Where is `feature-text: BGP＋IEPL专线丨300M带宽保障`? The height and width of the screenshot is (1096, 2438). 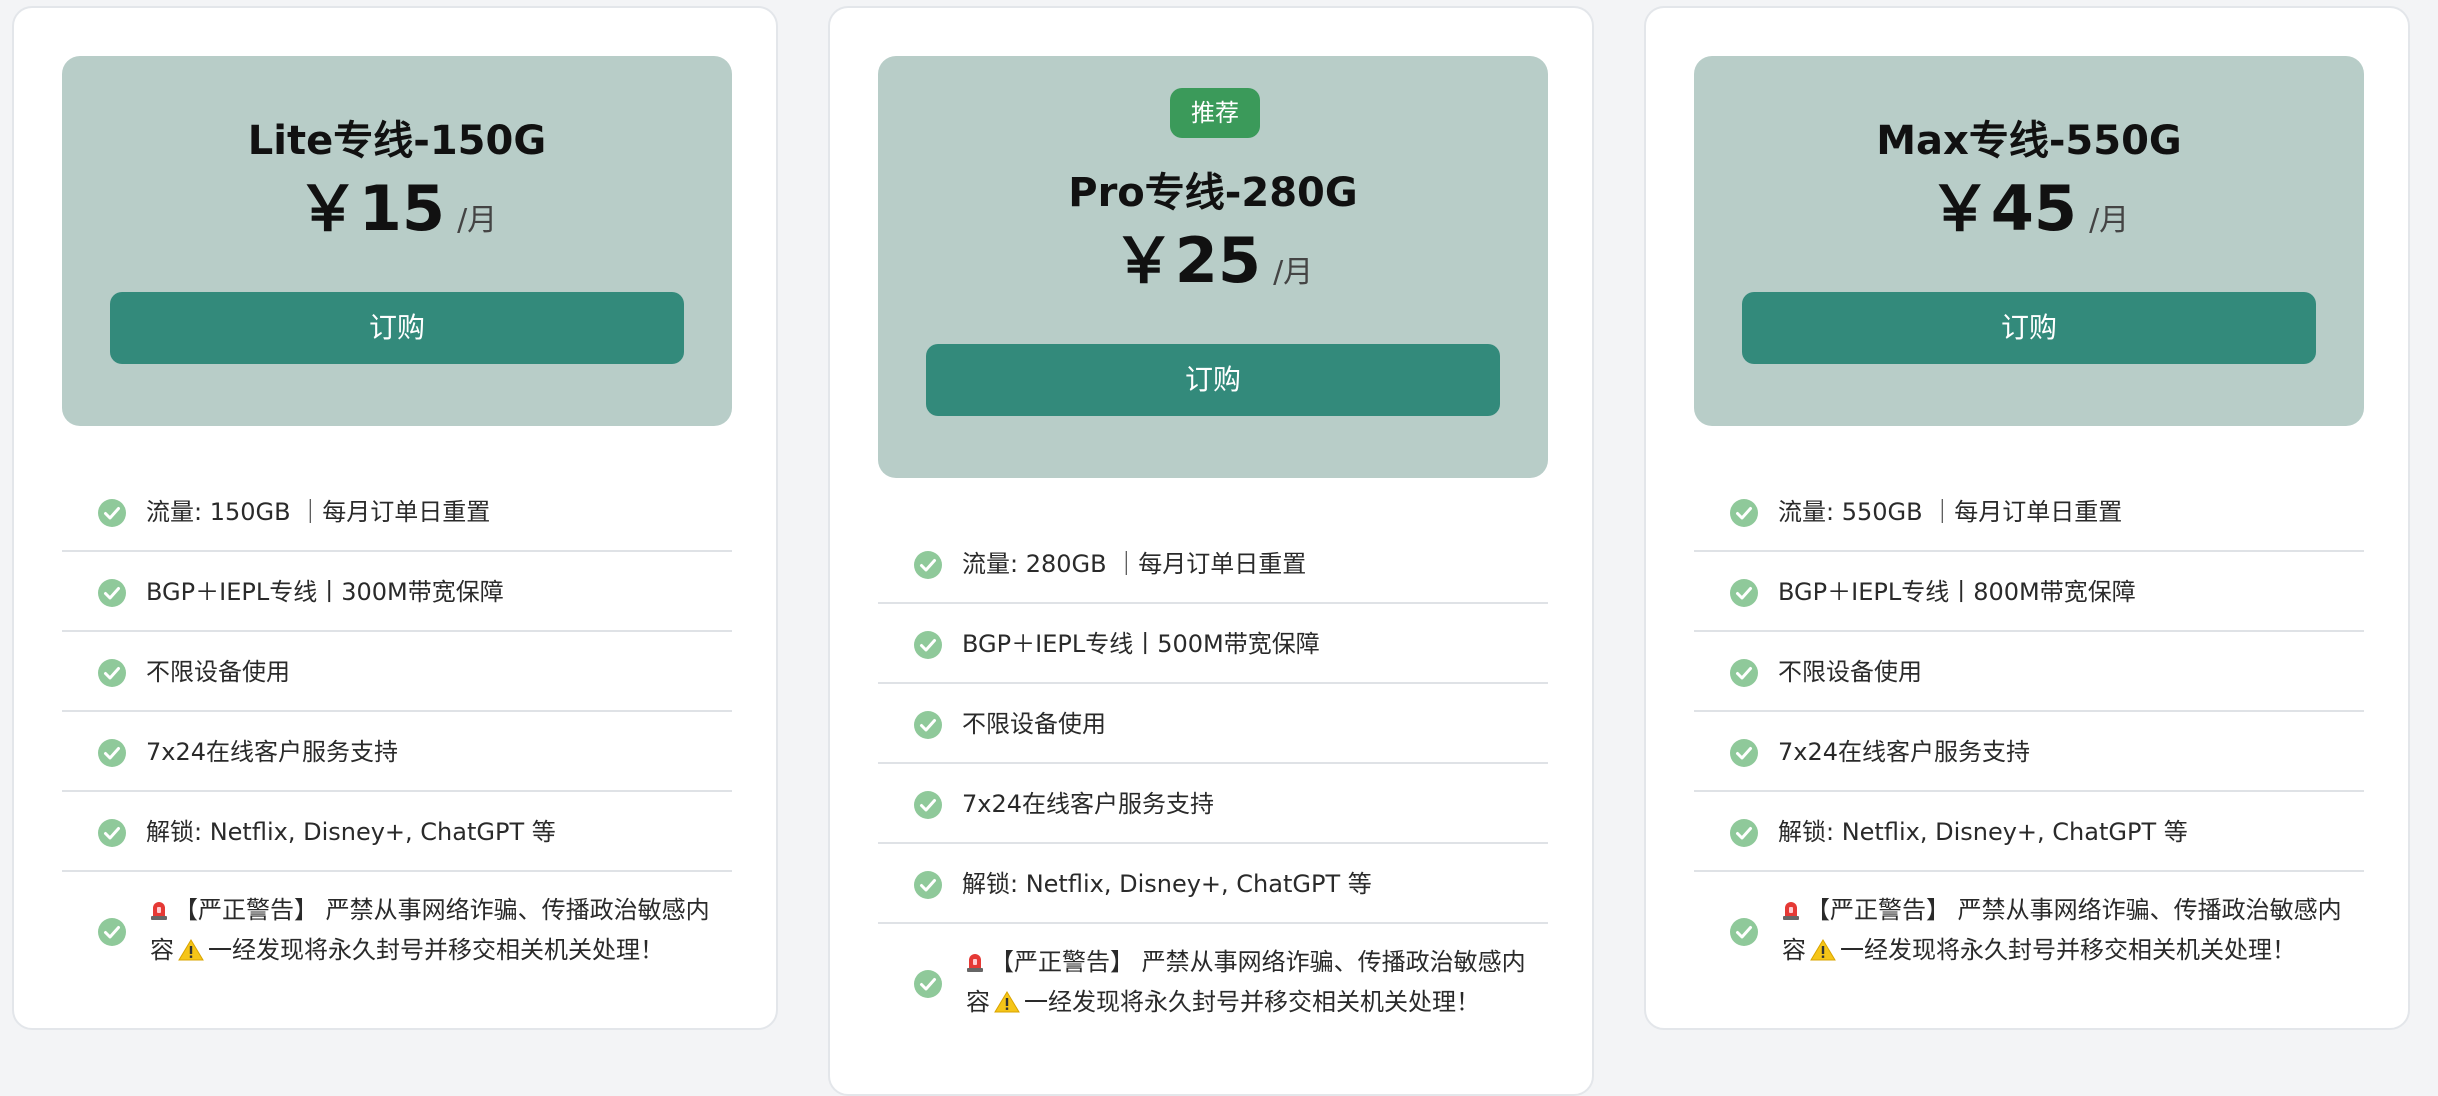
feature-text: BGP＋IEPL专线丨300M带宽保障 is located at coordinates (325, 592).